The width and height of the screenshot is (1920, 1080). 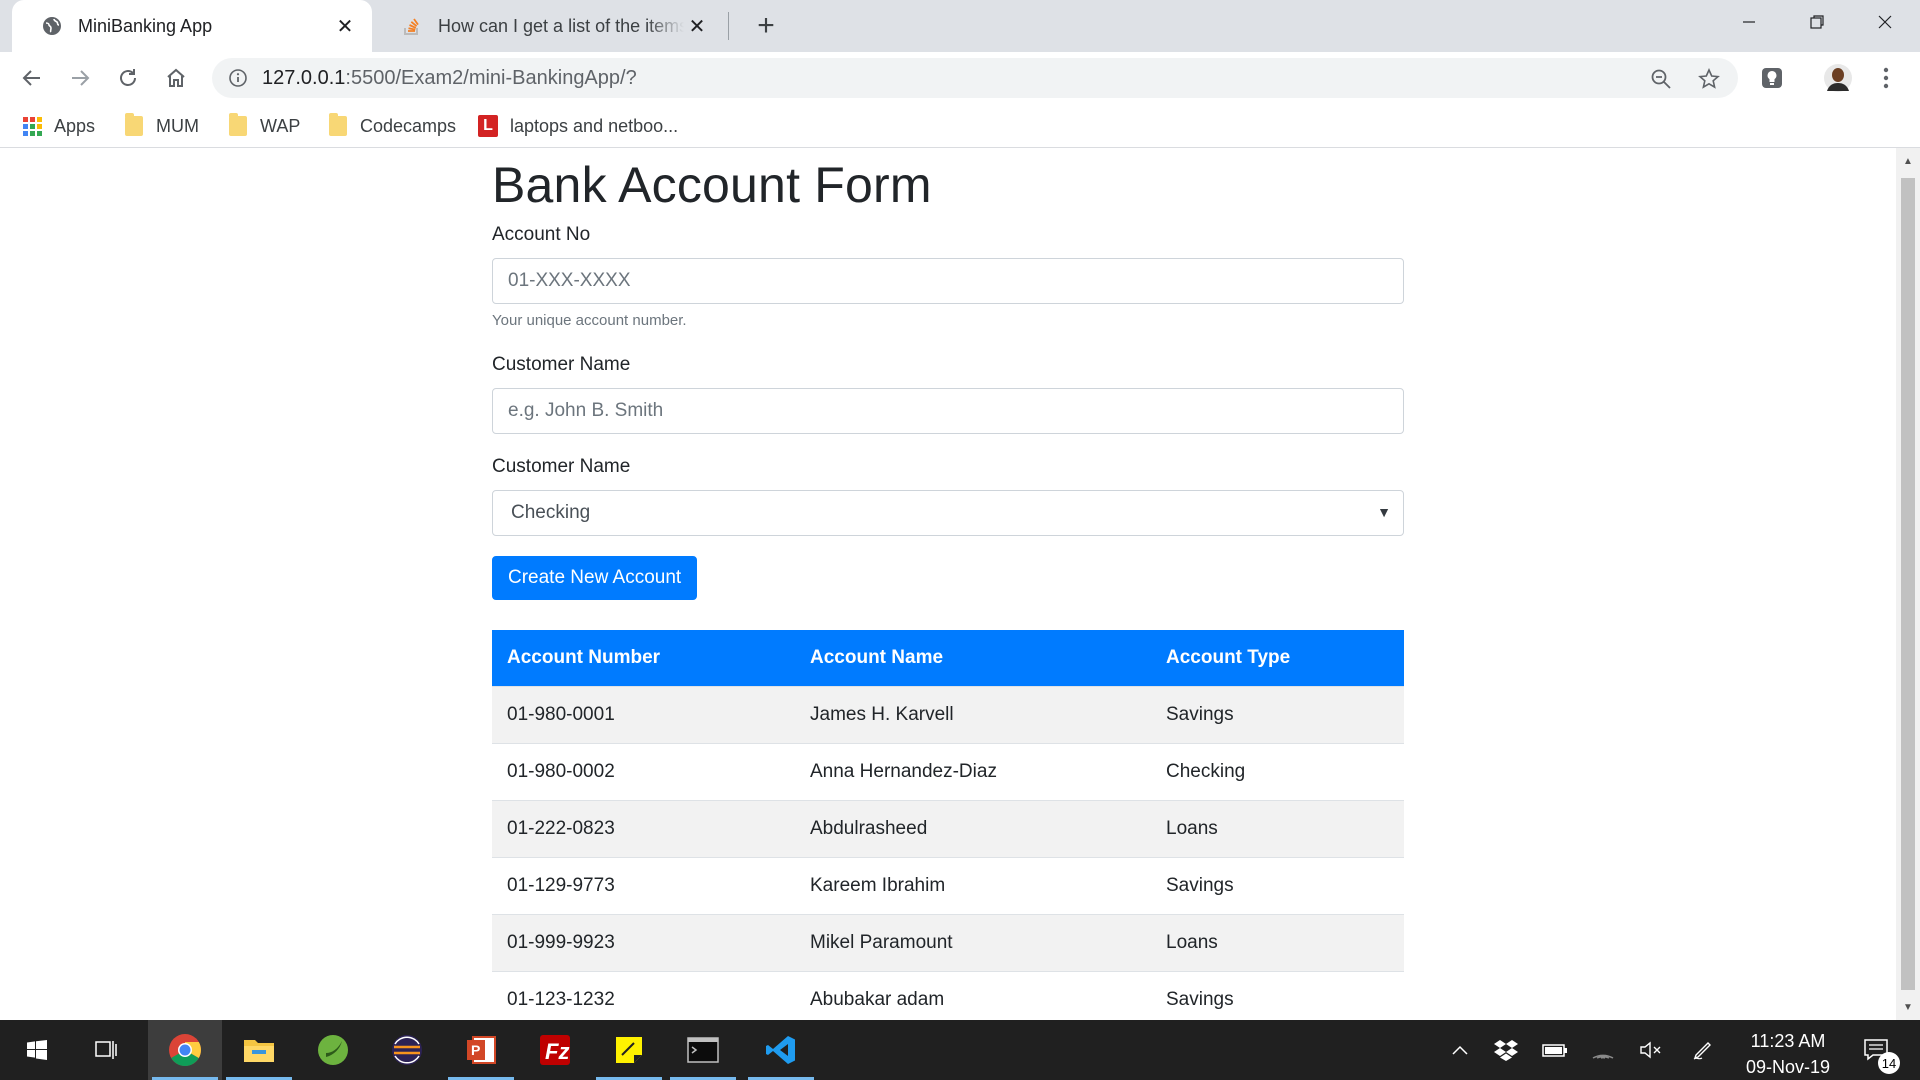 I want to click on filezilla-icon: Fz, so click(x=555, y=1050).